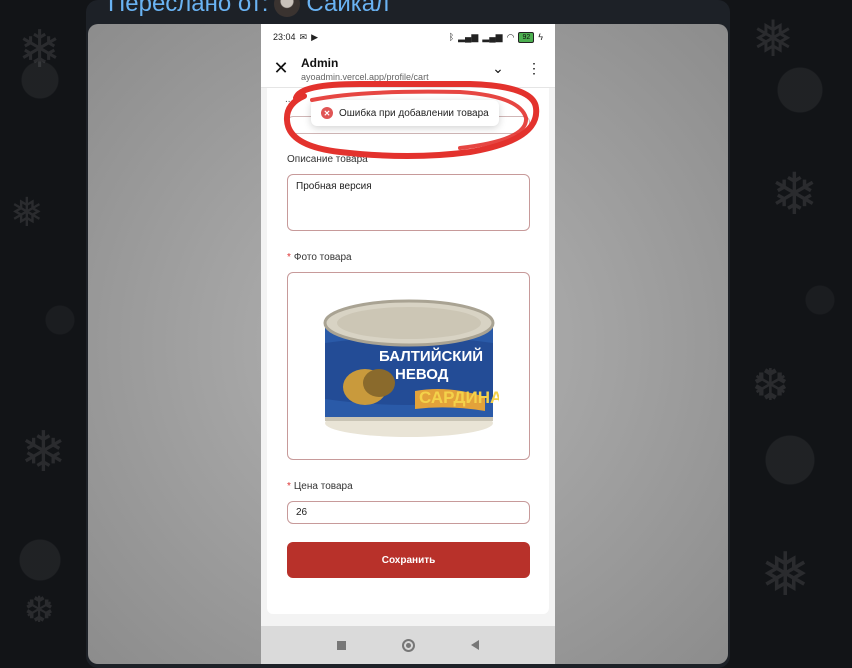 The image size is (852, 668). Describe the element at coordinates (387, 69) in the screenshot. I see `browser-title-block: Admin ayoadmin.vercel.app/profile/cart` at that location.